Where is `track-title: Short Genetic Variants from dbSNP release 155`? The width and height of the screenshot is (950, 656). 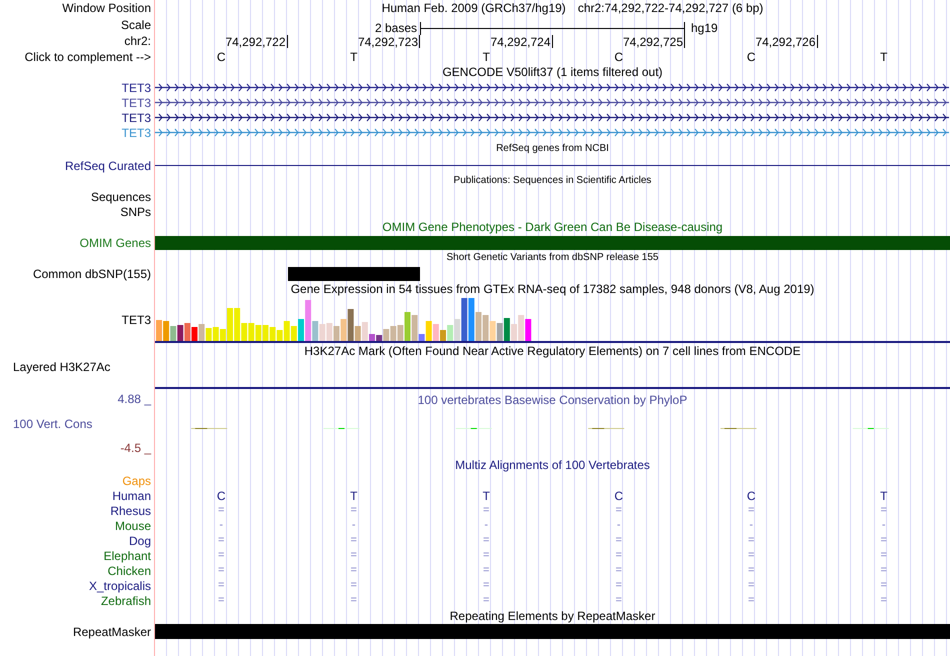
track-title: Short Genetic Variants from dbSNP release 155 is located at coordinates (552, 258).